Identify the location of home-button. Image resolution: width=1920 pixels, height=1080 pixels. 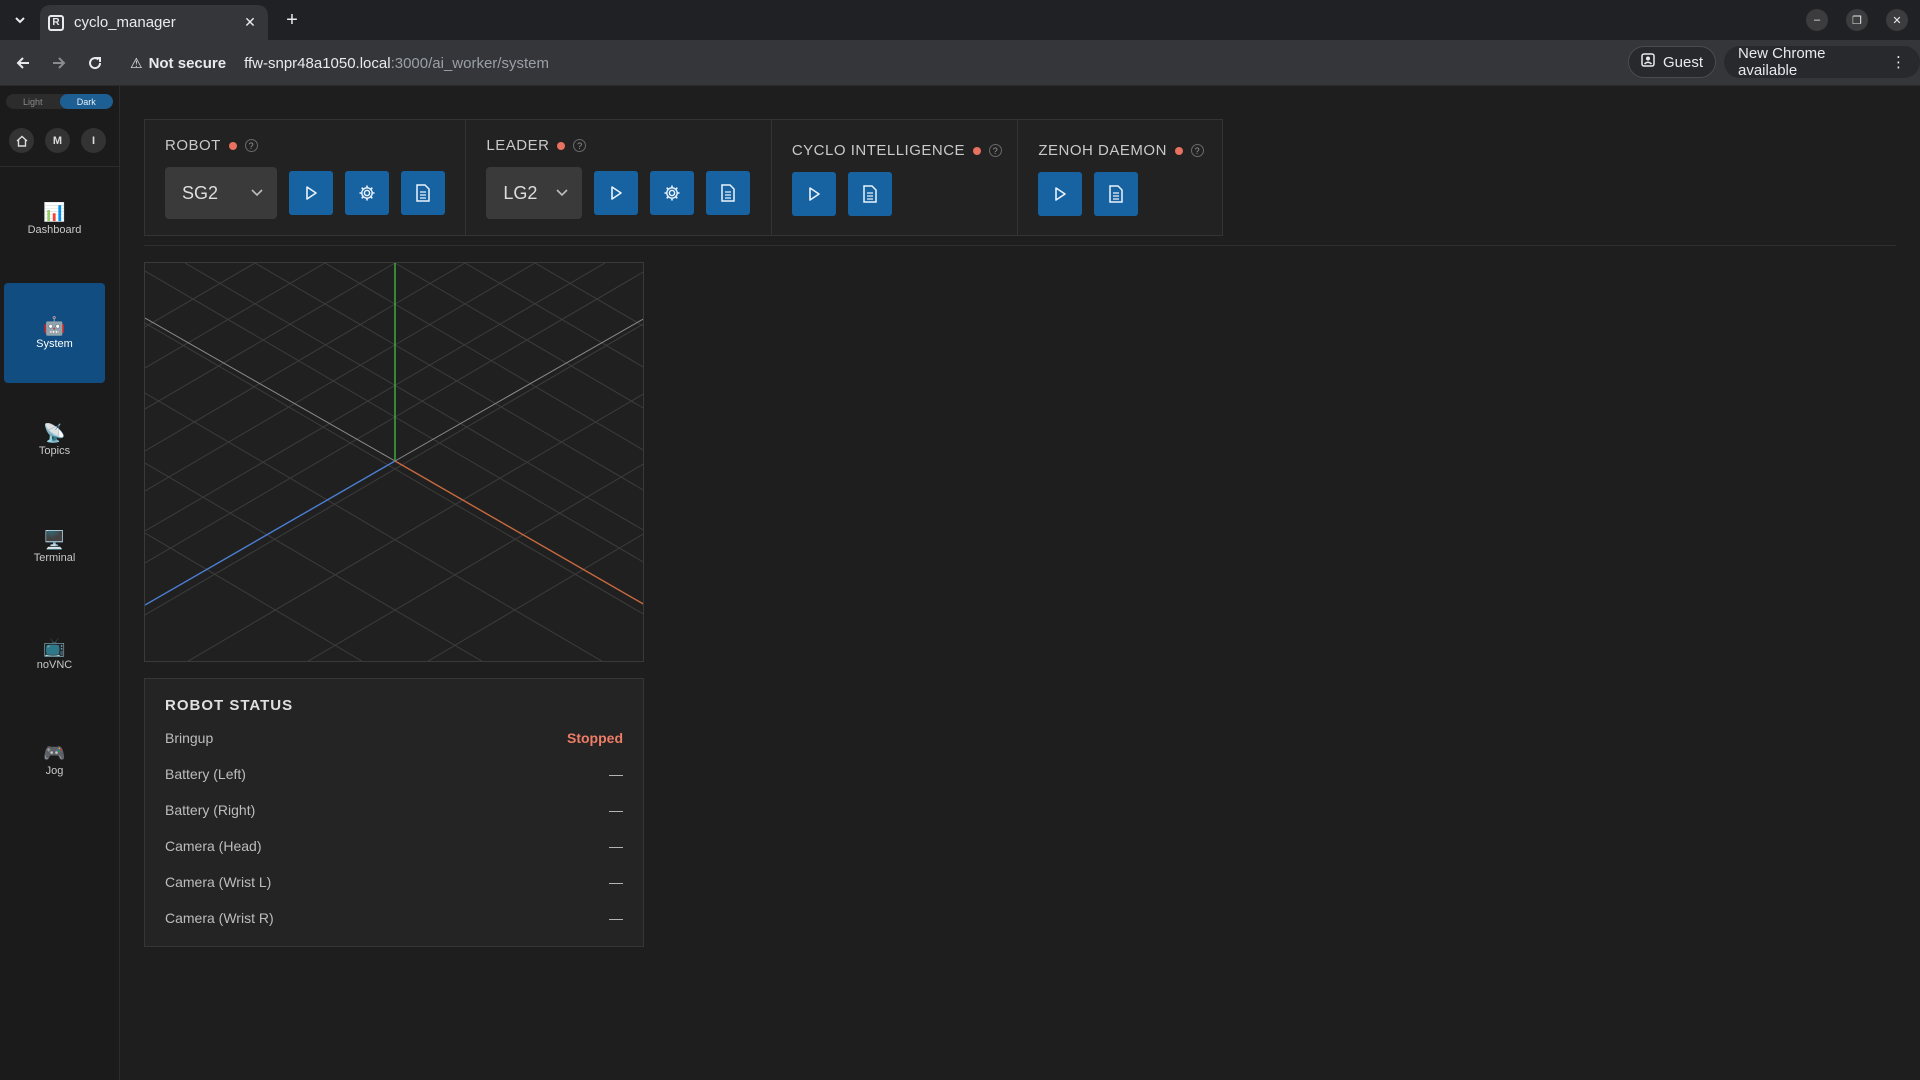
(21, 140).